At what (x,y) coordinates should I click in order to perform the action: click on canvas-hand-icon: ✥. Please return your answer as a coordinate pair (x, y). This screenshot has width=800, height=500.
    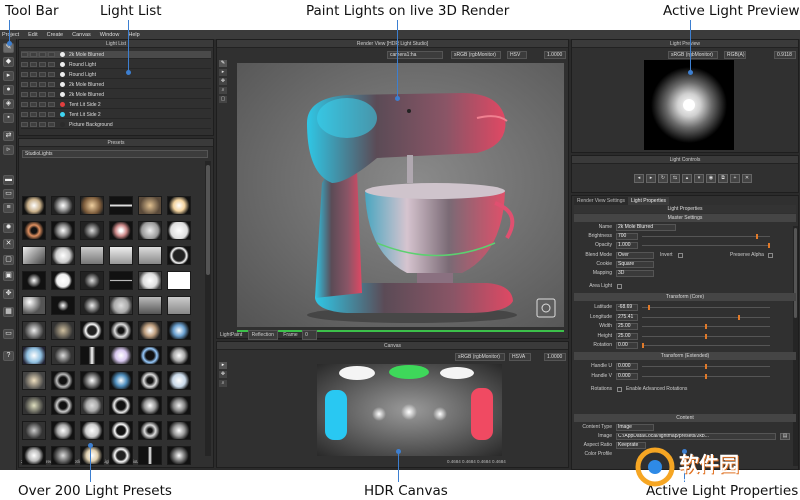
    Looking at the image, I should click on (223, 374).